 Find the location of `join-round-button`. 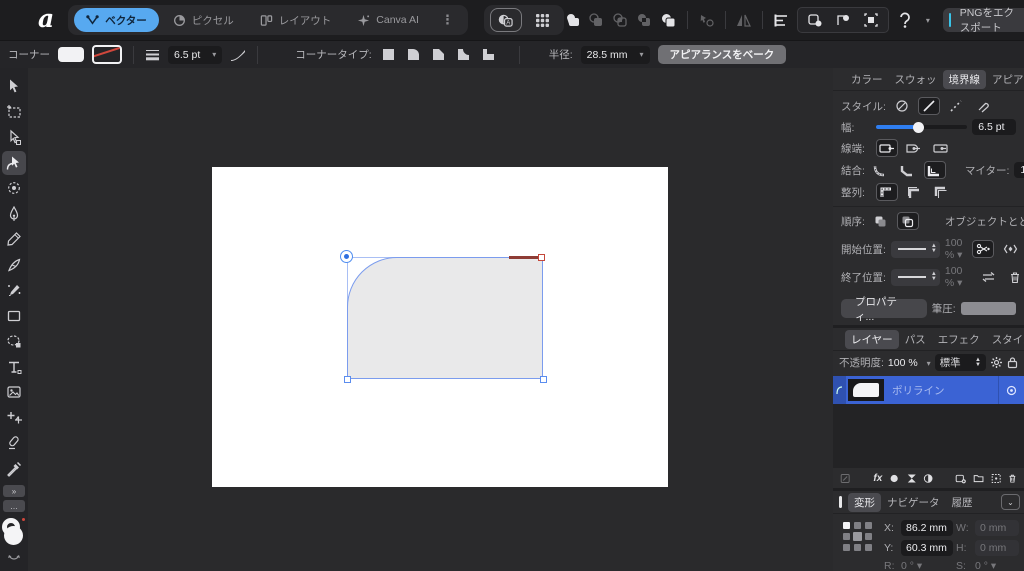

join-round-button is located at coordinates (881, 170).